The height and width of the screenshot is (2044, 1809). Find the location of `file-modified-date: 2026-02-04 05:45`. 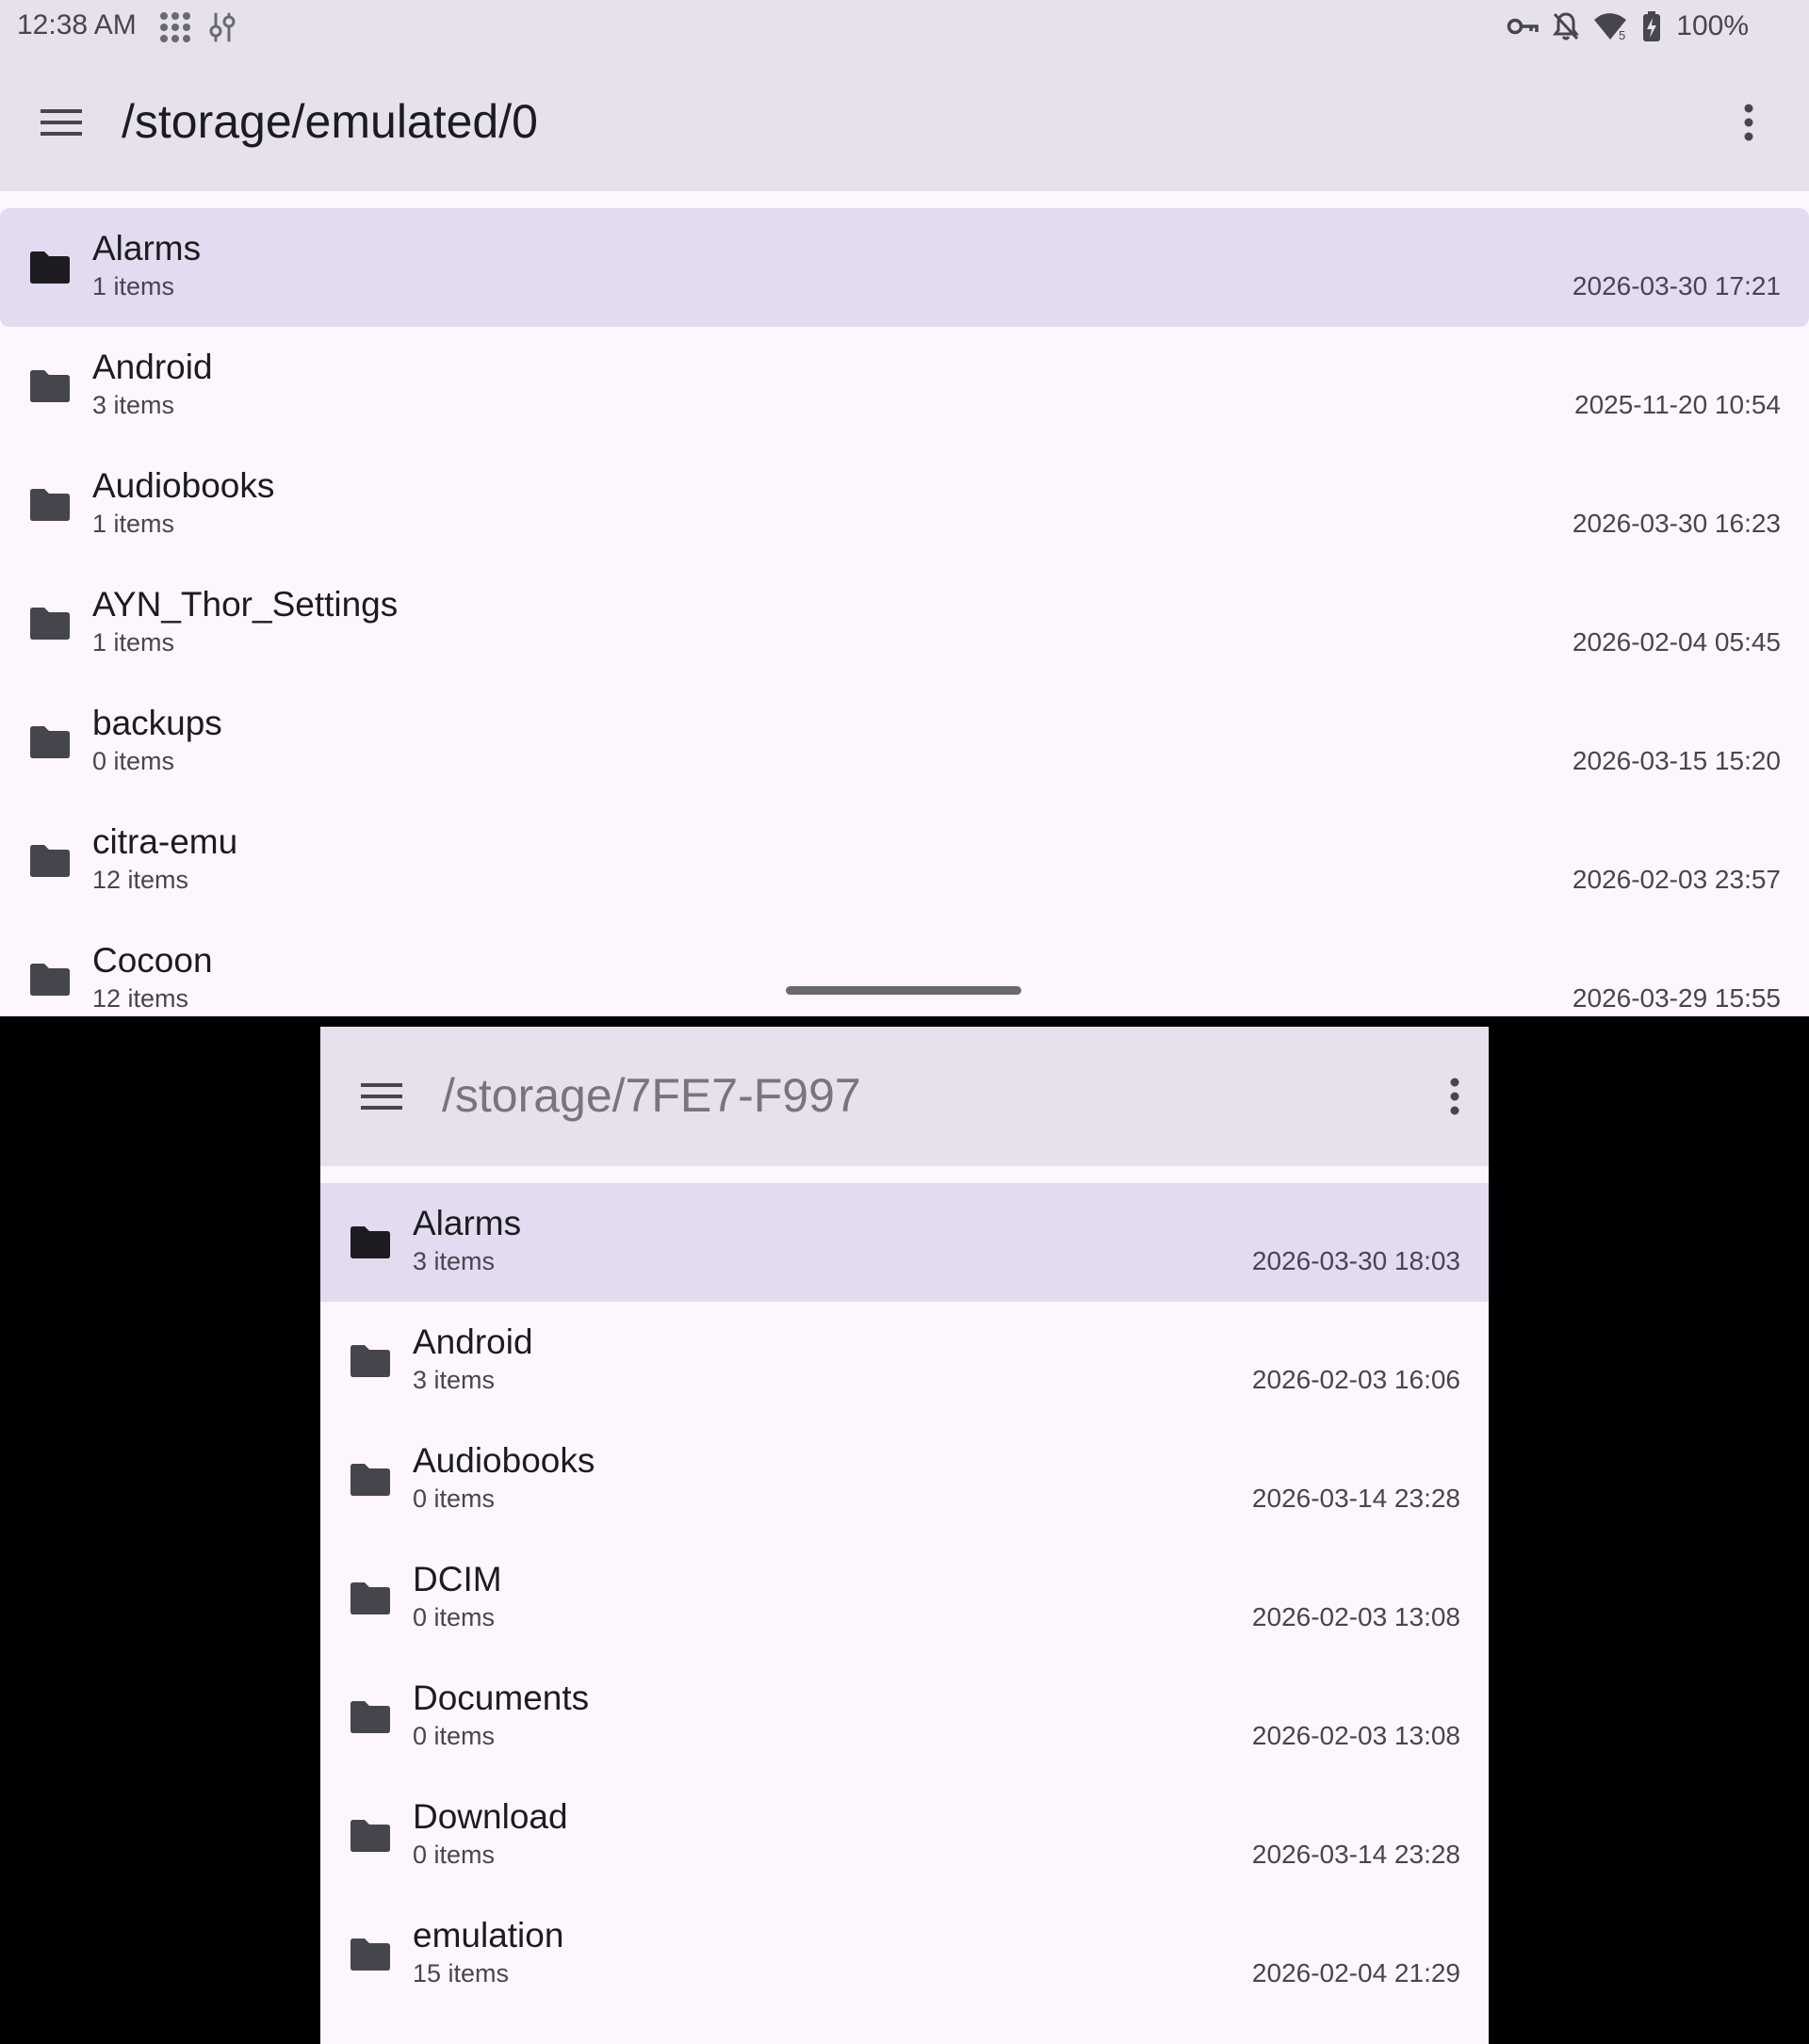

file-modified-date: 2026-02-04 05:45 is located at coordinates (1676, 642).